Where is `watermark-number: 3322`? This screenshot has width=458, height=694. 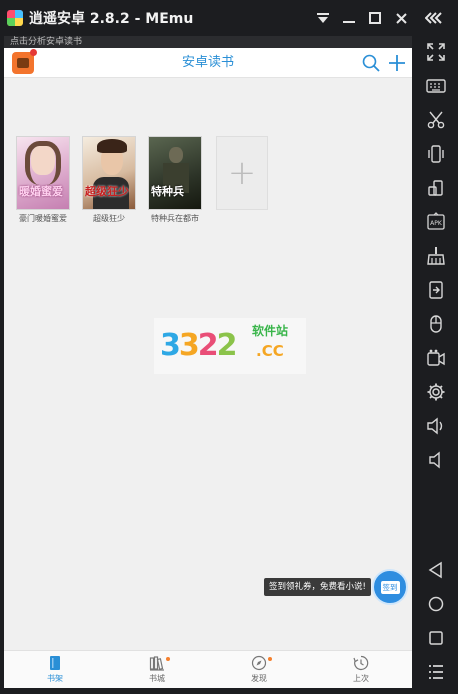
watermark-number: 3322 is located at coordinates (198, 345).